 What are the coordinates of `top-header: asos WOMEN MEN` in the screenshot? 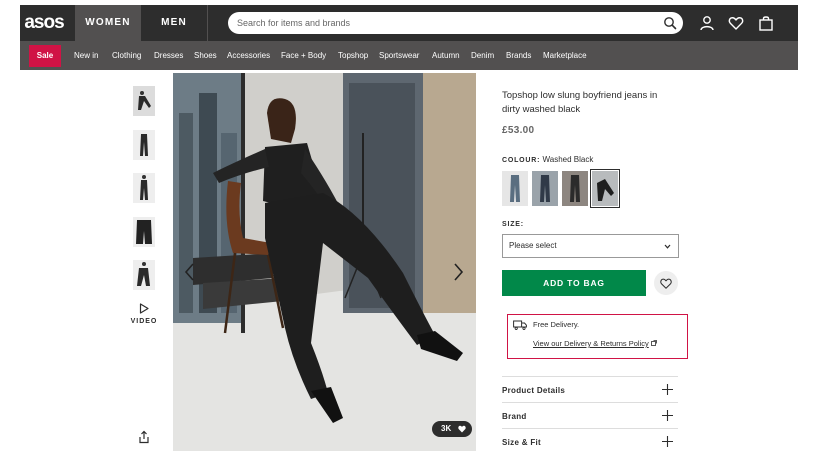 It's located at (409, 23).